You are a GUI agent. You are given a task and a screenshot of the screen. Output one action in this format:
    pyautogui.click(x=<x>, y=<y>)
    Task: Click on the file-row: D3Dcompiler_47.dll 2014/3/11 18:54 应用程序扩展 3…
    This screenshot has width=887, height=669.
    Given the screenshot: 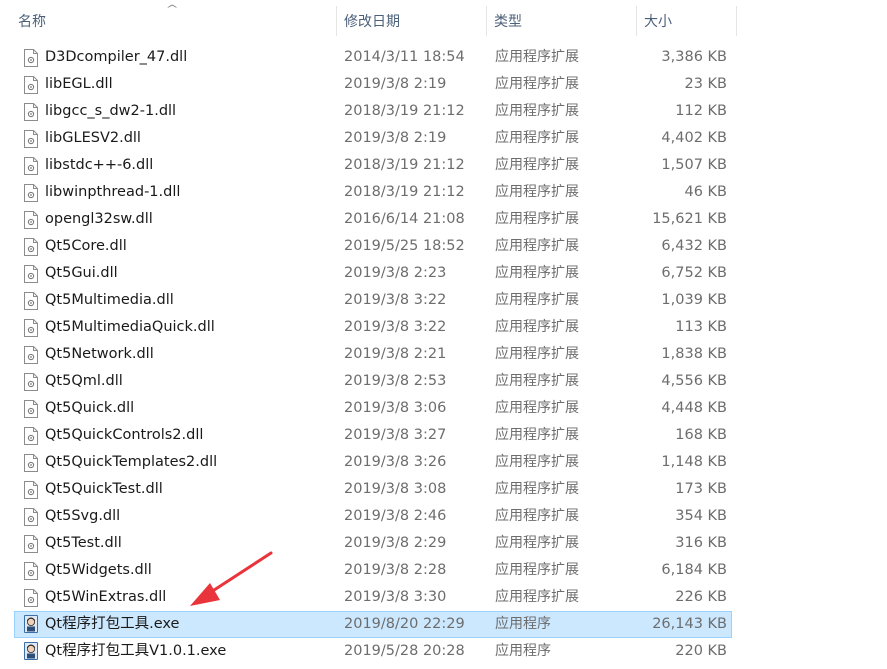 What is the action you would take?
    pyautogui.click(x=373, y=57)
    